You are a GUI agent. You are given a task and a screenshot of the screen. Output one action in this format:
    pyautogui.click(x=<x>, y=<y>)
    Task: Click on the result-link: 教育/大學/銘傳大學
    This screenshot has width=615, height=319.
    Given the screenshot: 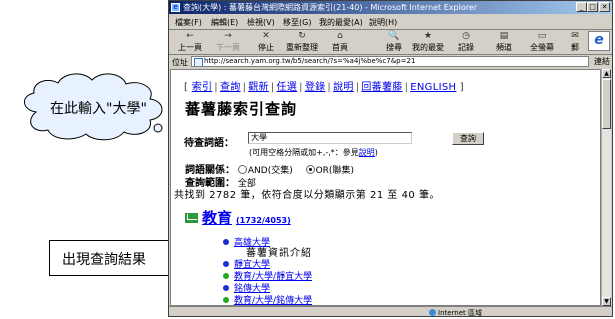 What is the action you would take?
    pyautogui.click(x=273, y=300)
    